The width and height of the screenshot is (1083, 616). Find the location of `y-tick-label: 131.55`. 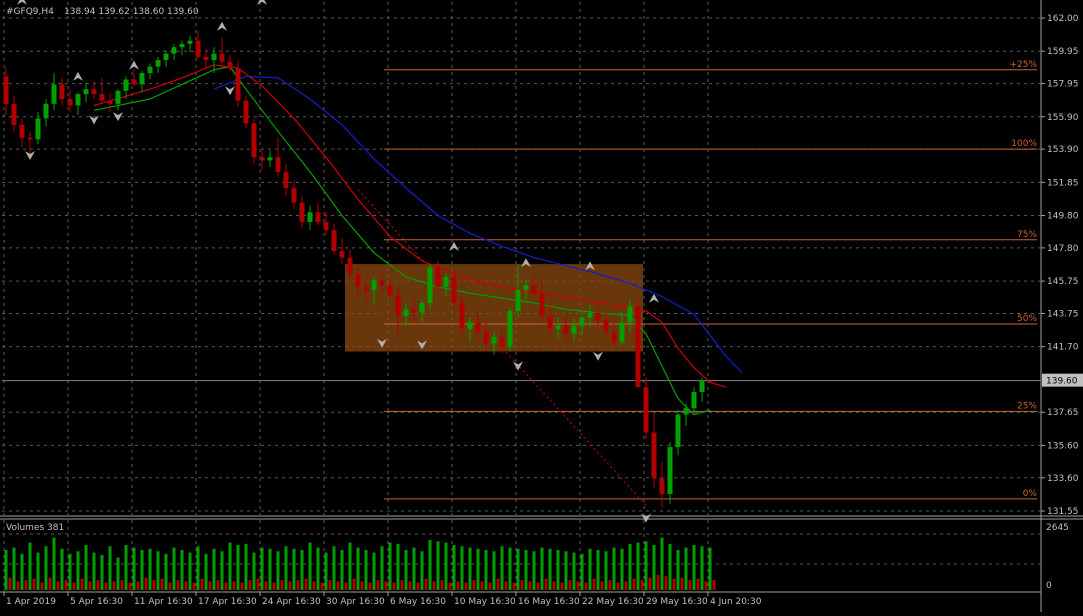

y-tick-label: 131.55 is located at coordinates (1063, 512).